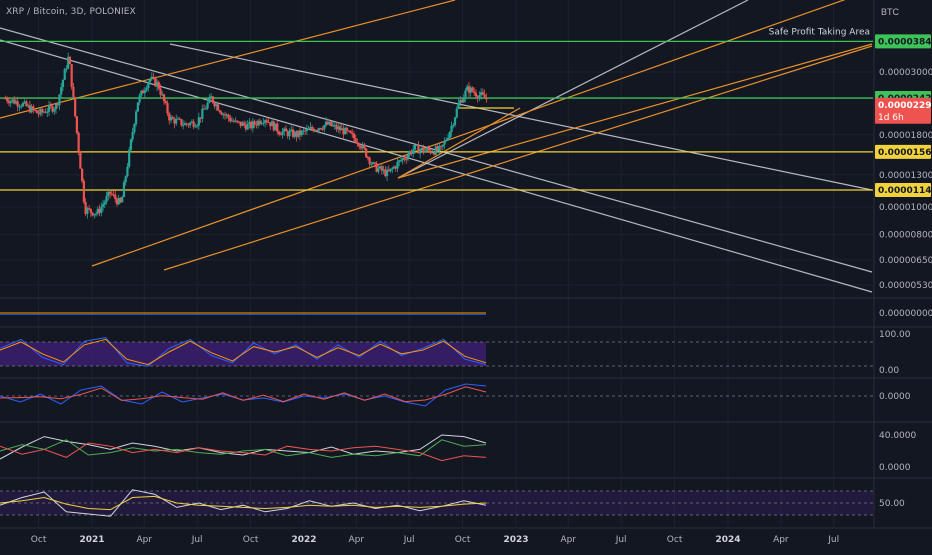 The image size is (932, 555). What do you see at coordinates (905, 73) in the screenshot?
I see `y-tick-label: 0.00003000` at bounding box center [905, 73].